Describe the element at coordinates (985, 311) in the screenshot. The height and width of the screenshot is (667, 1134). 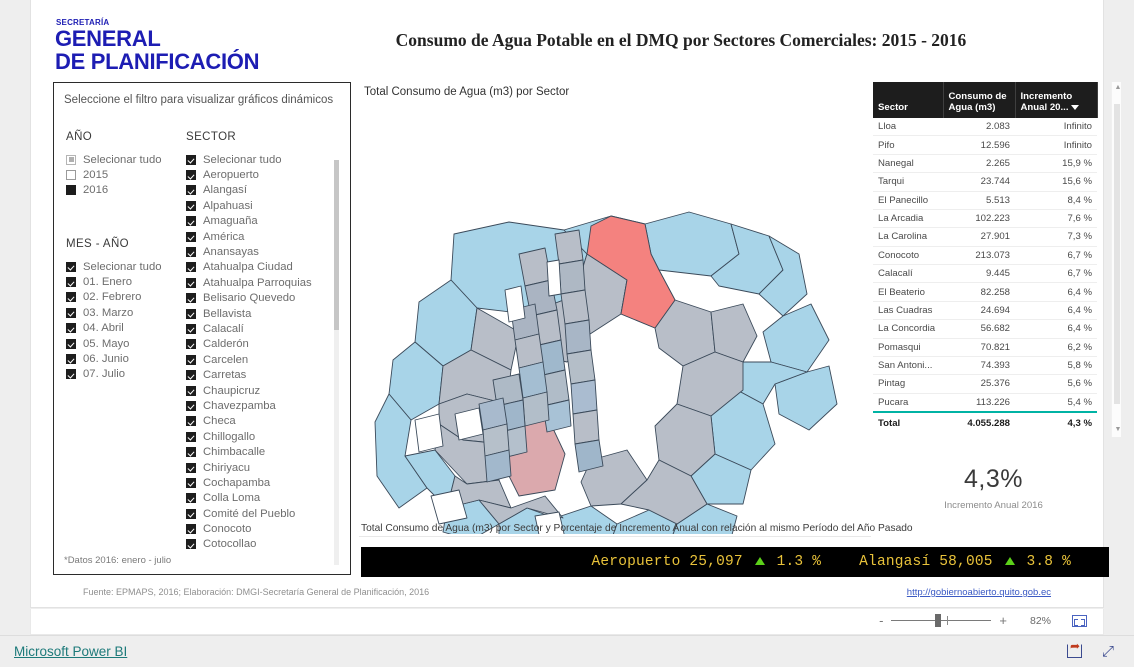
I see `table-row: Las Cuadras 24.694 6,4 %` at that location.